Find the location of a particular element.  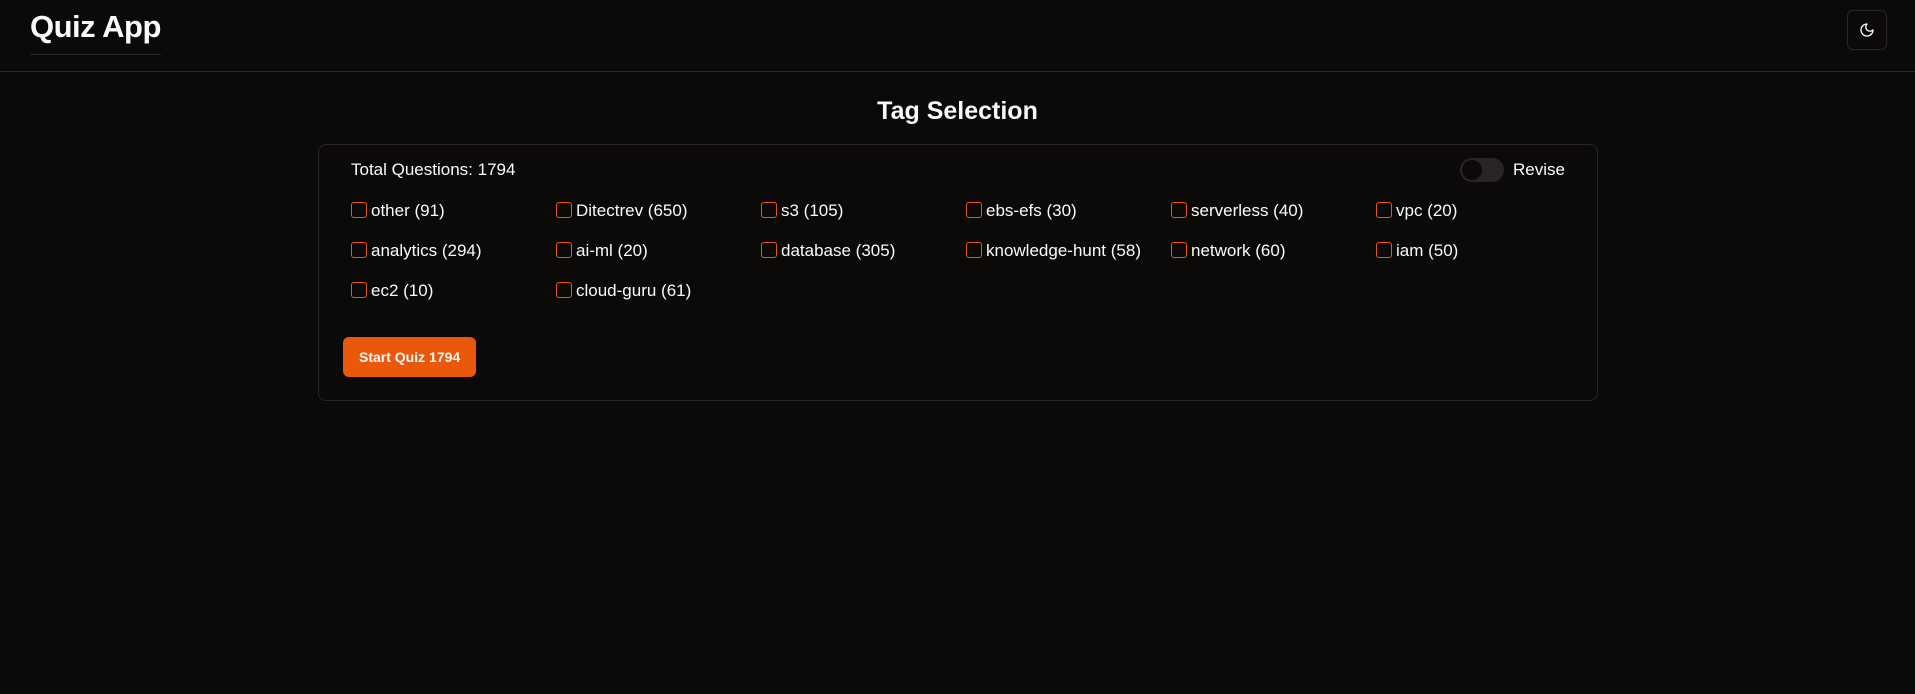

app-title: Quiz App is located at coordinates (95, 31).